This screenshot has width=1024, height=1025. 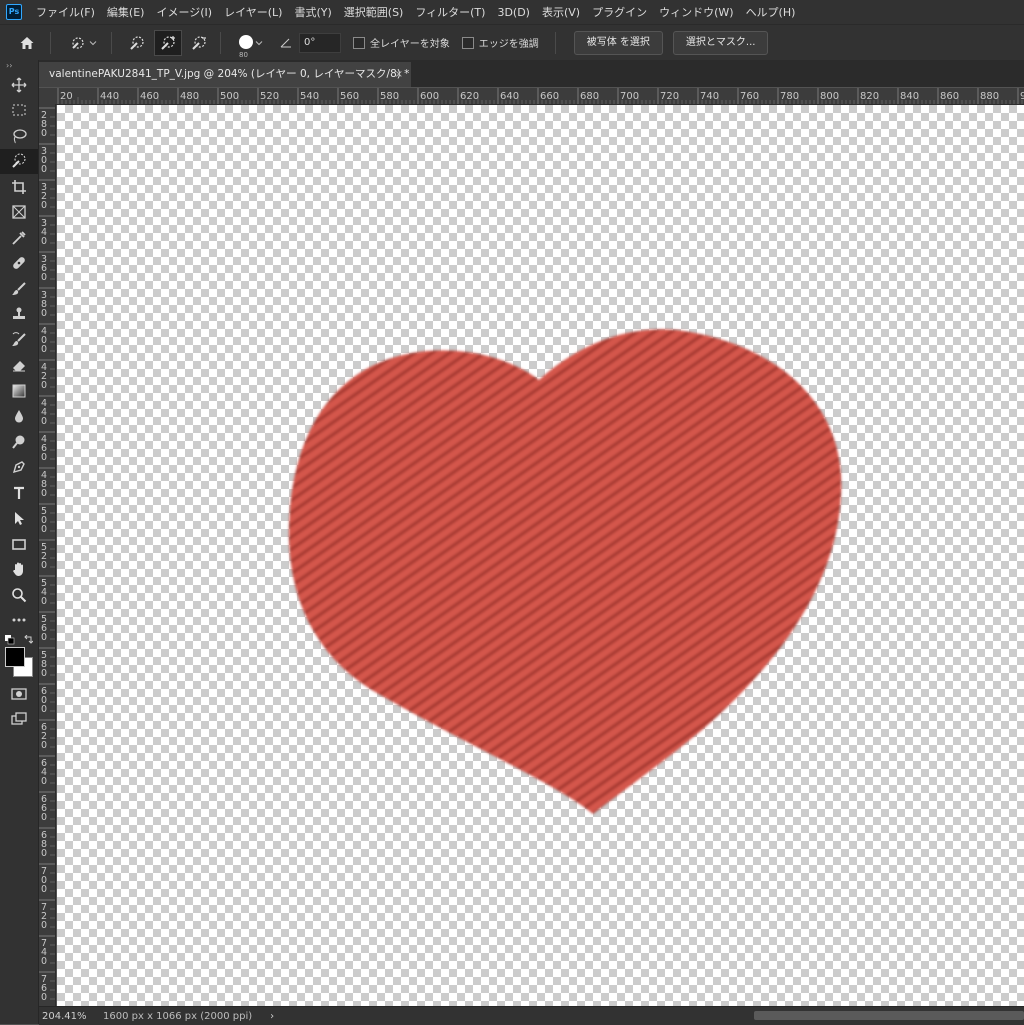 What do you see at coordinates (44, 340) in the screenshot?
I see `ruler-label: 400` at bounding box center [44, 340].